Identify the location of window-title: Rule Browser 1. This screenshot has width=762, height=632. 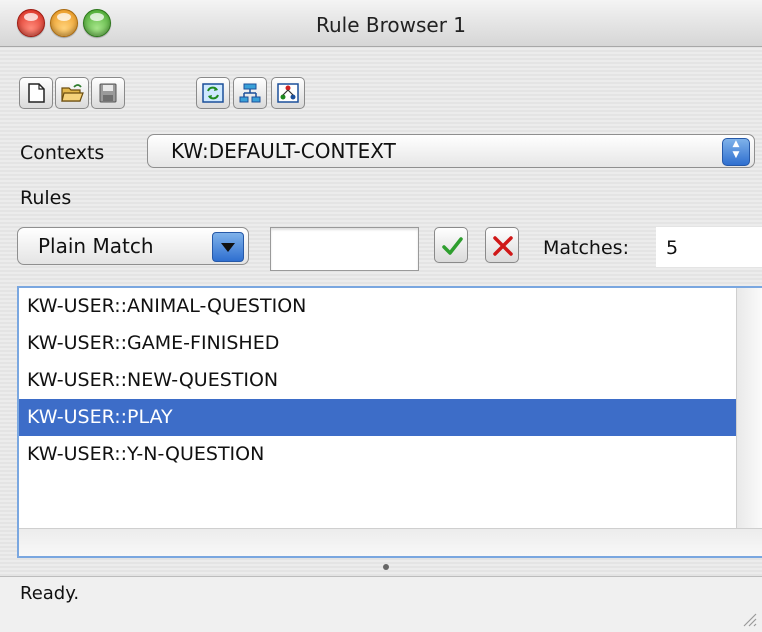
(391, 25).